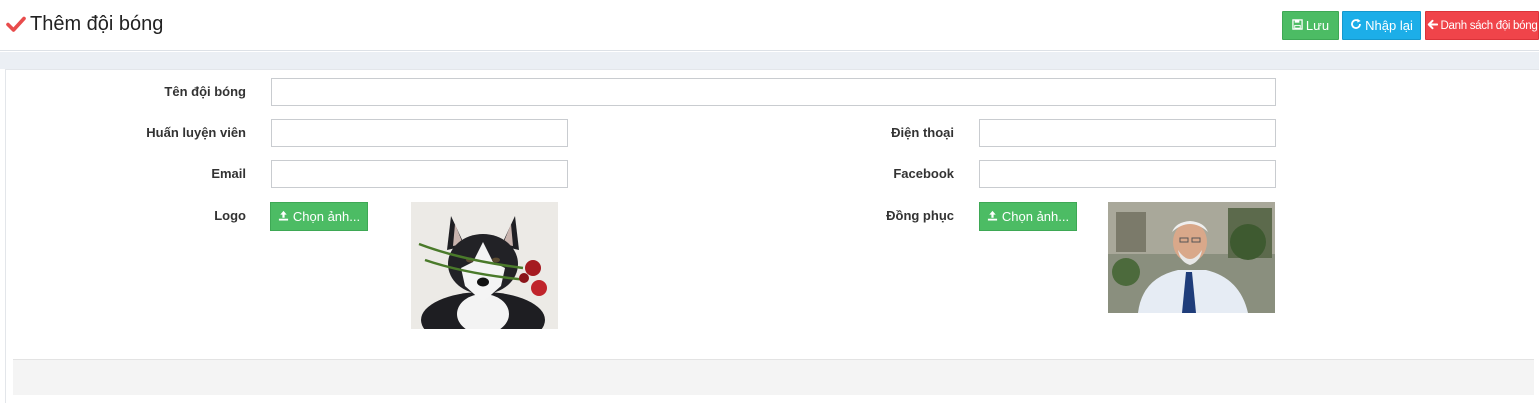 The image size is (1539, 403). What do you see at coordinates (773, 377) in the screenshot?
I see `form-footer-bar` at bounding box center [773, 377].